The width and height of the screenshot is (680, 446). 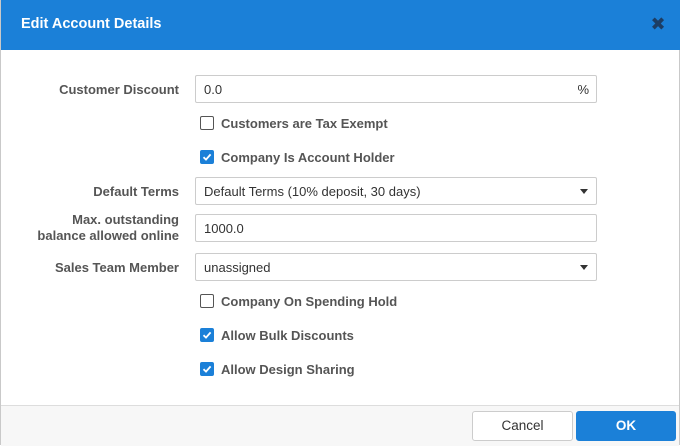 What do you see at coordinates (91, 24) in the screenshot?
I see `dialog-title: Edit Account Details` at bounding box center [91, 24].